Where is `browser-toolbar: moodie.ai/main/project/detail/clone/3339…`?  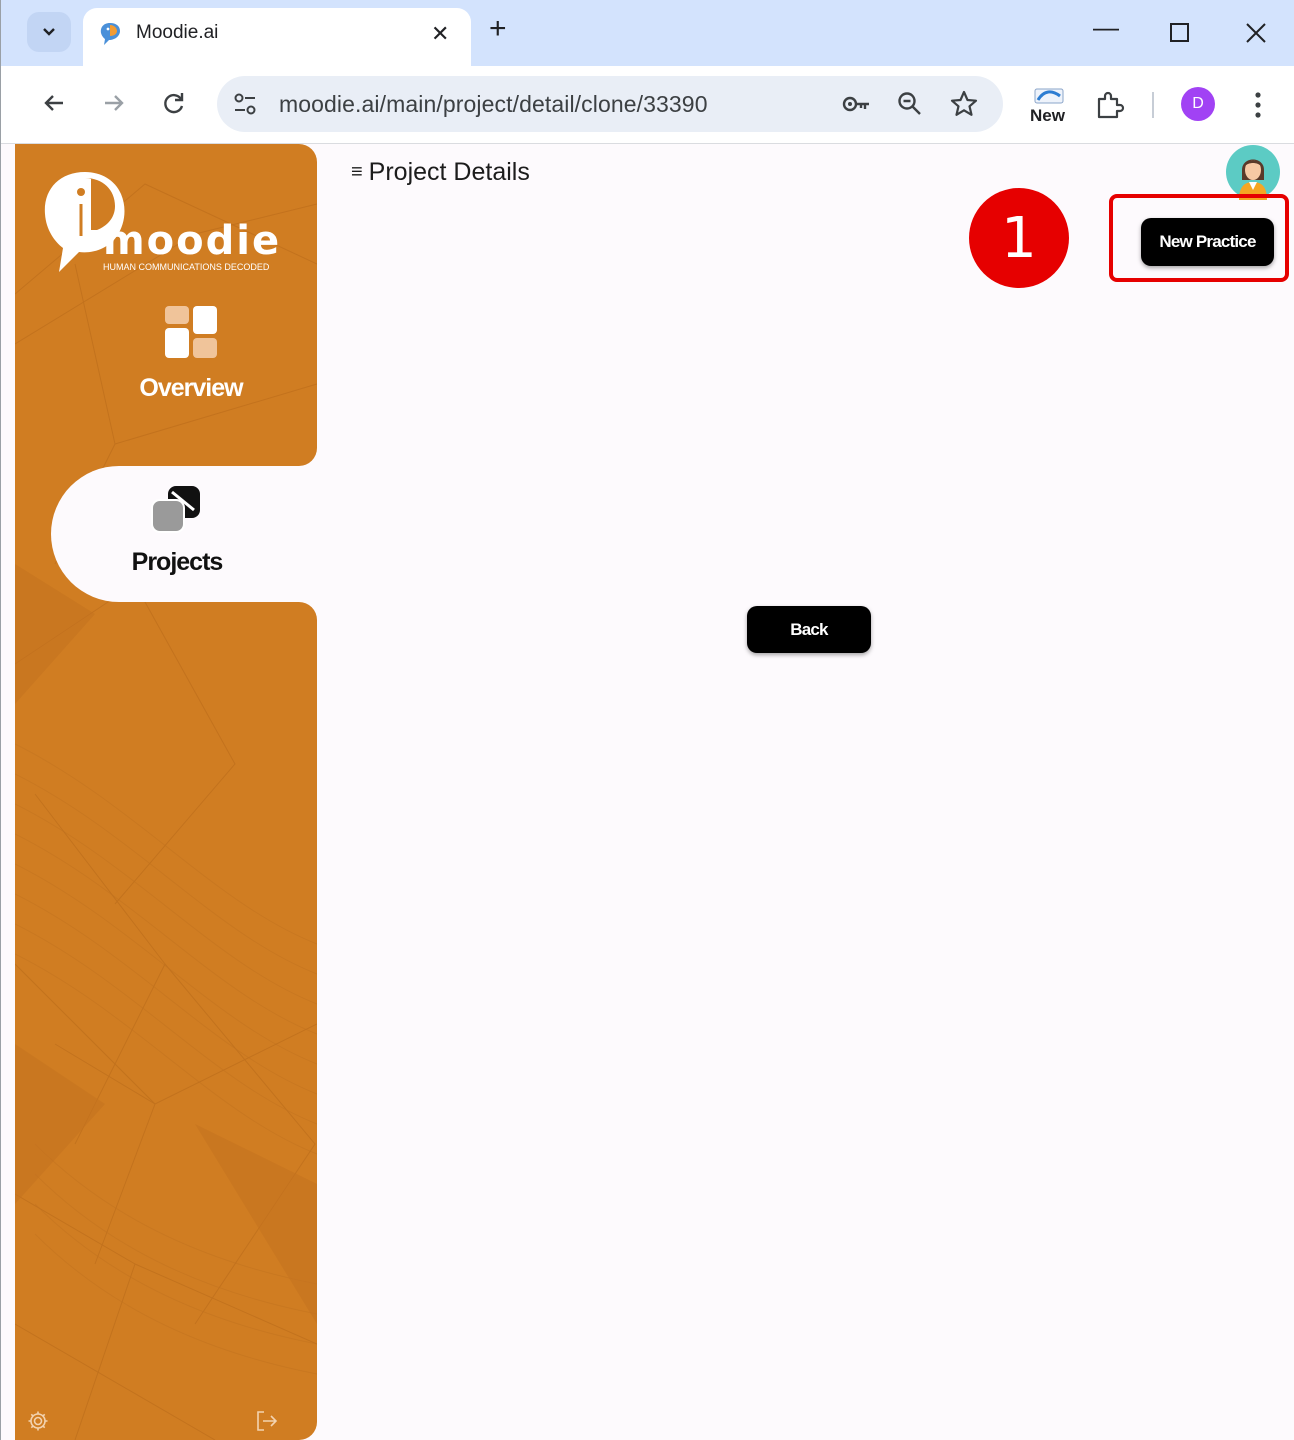
browser-toolbar: moodie.ai/main/project/detail/clone/3339… is located at coordinates (647, 105).